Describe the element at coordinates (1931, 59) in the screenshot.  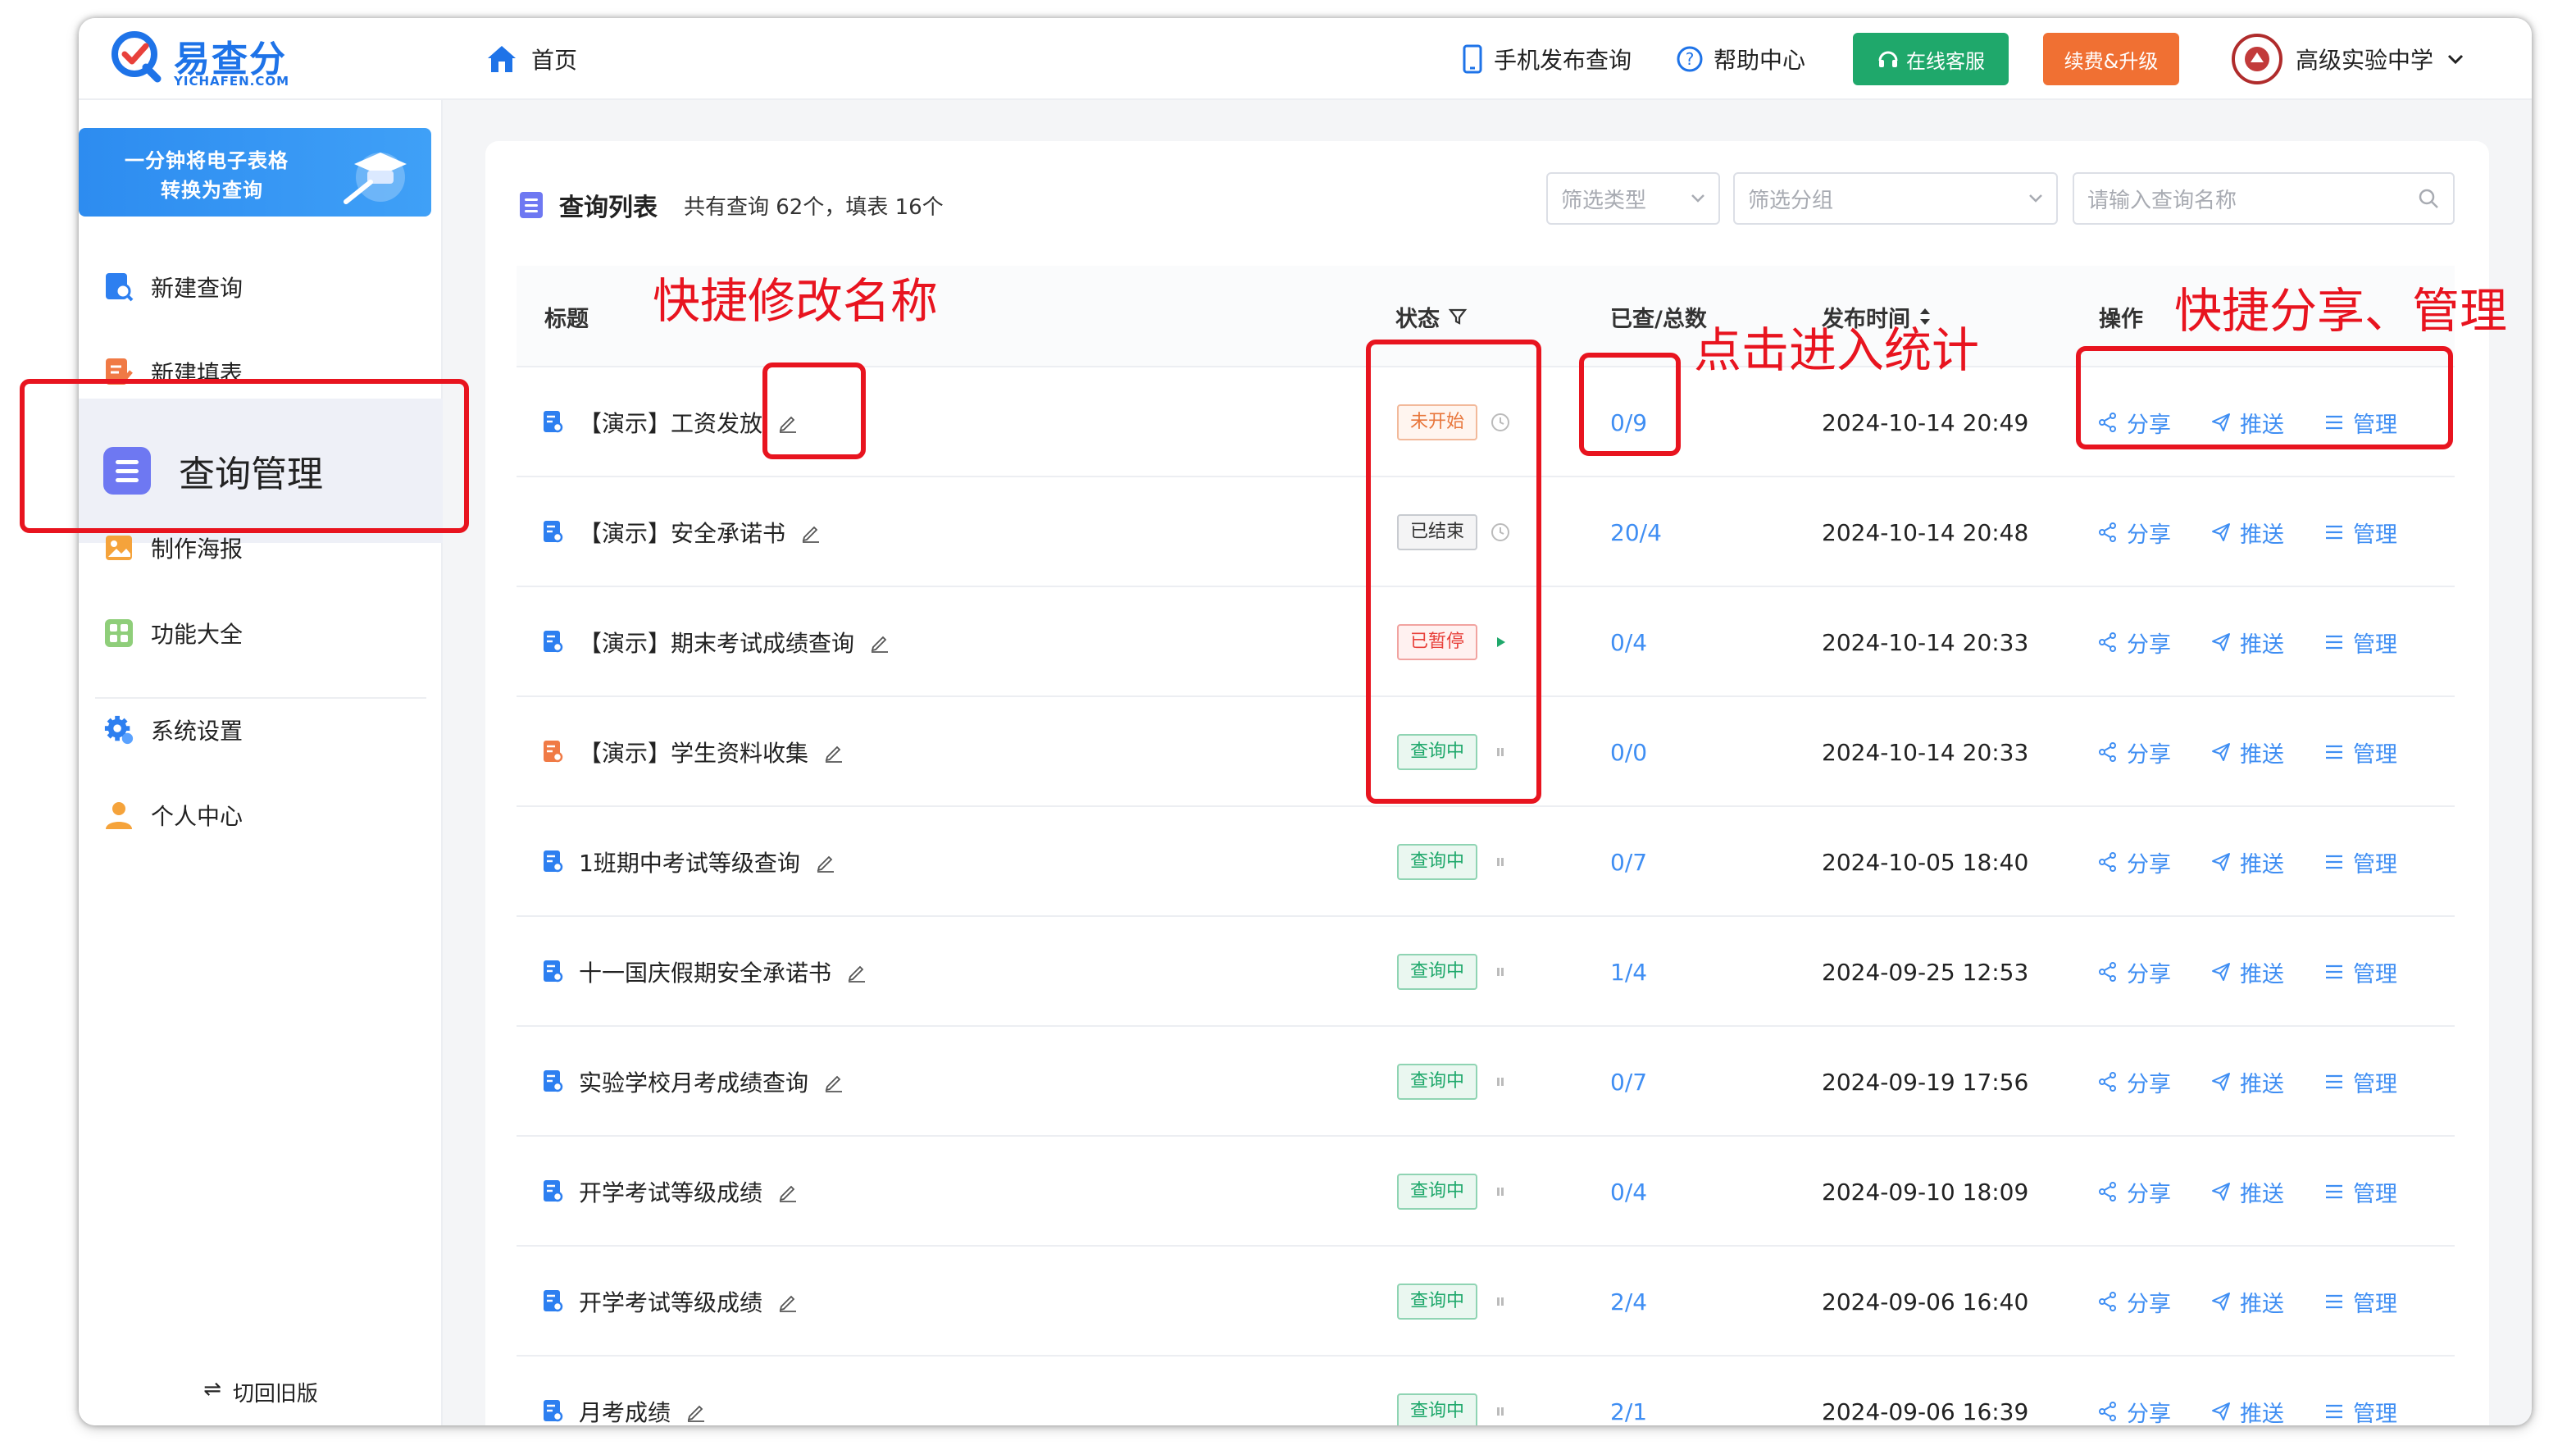
I see `online-service-button: 在线客服` at that location.